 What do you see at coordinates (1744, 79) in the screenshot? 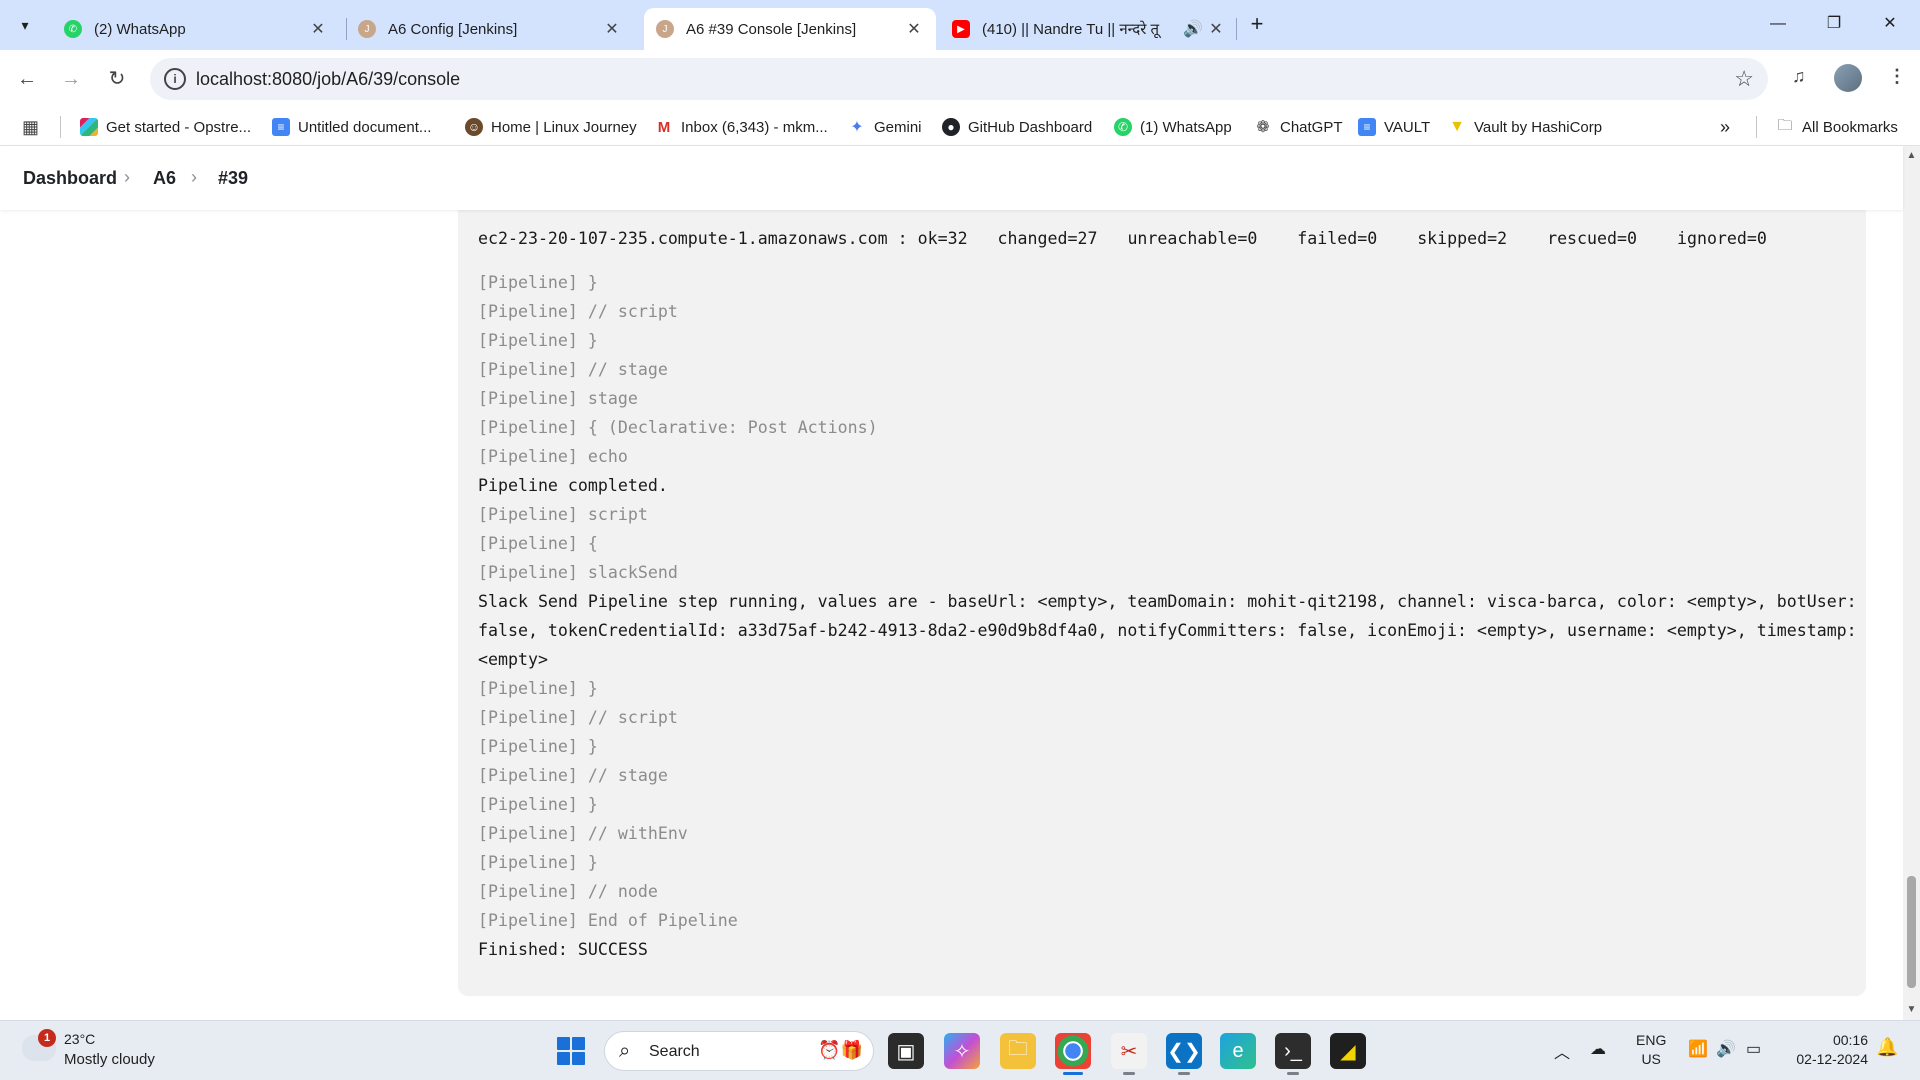
I see `bookmark-star-icon: ☆` at bounding box center [1744, 79].